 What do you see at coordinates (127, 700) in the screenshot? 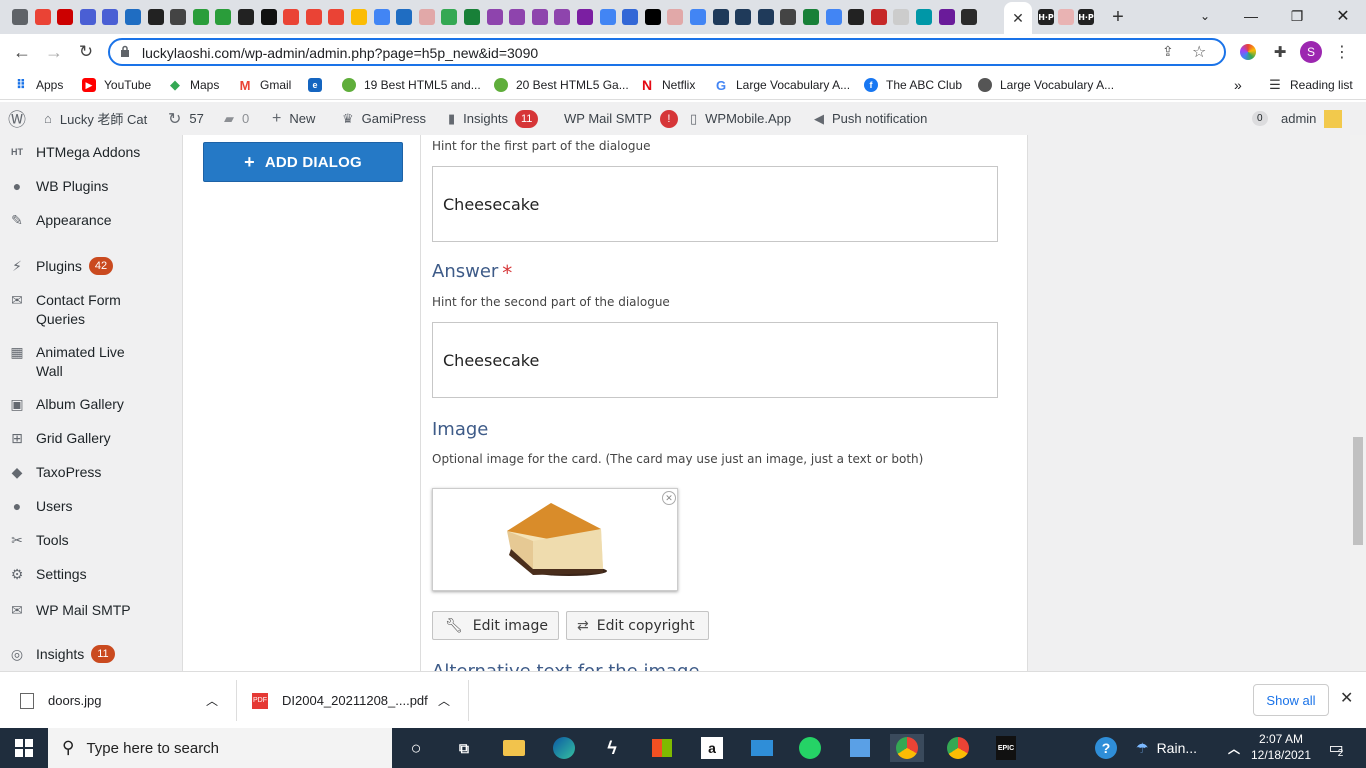
I see `download-item-doors: doors.jpg ︿` at bounding box center [127, 700].